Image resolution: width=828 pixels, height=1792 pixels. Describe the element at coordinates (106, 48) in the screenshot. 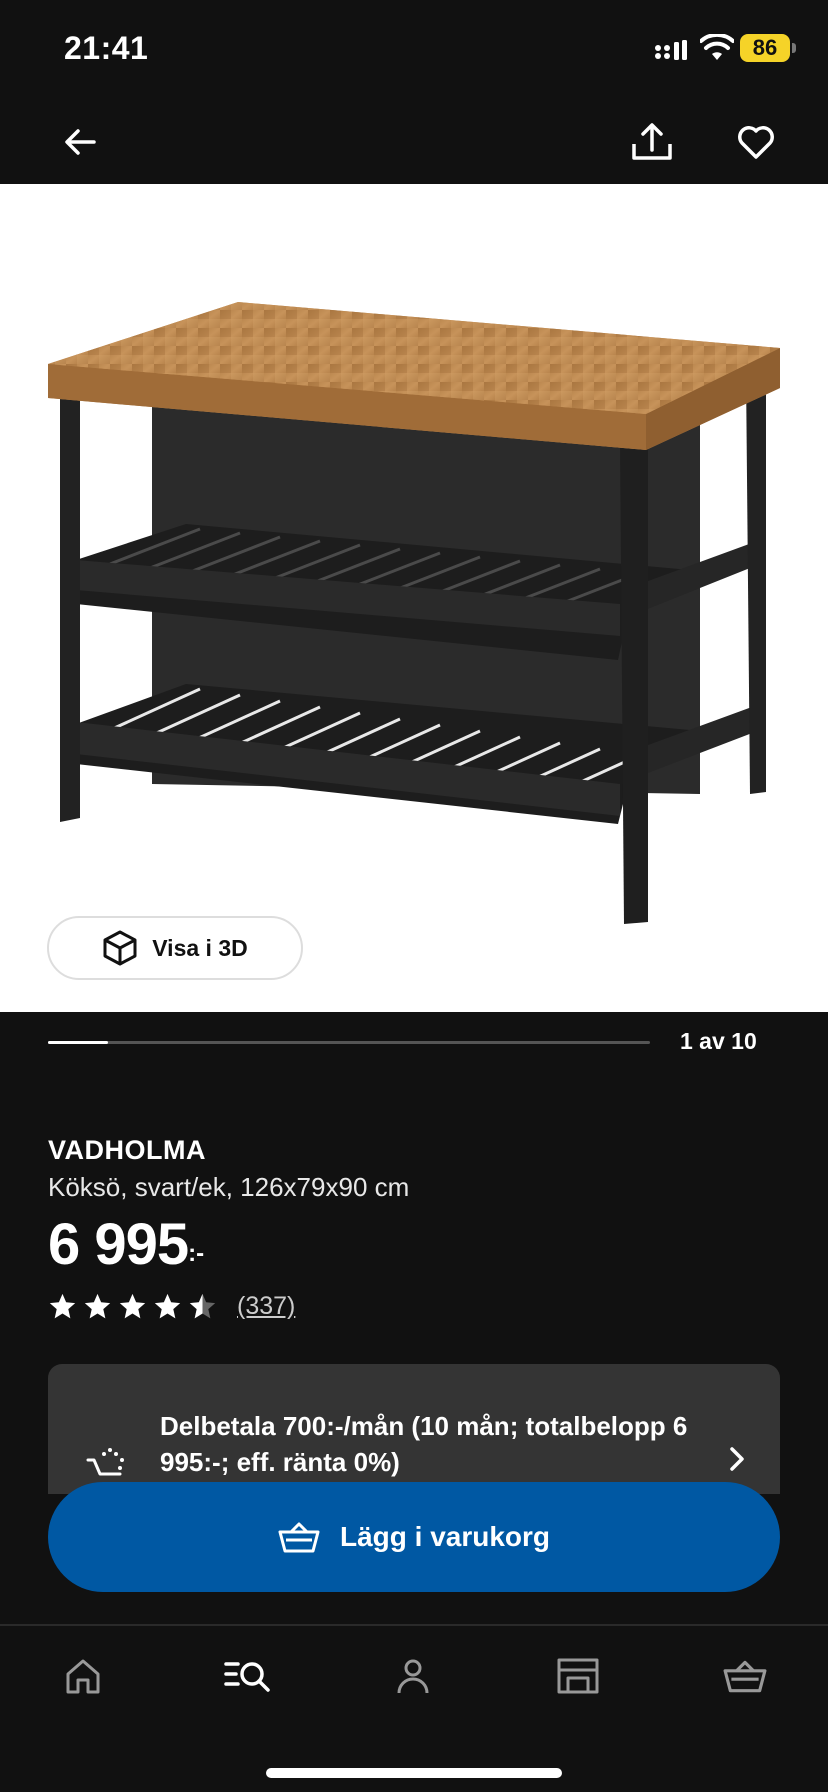

I see `status-time: 21:41` at that location.